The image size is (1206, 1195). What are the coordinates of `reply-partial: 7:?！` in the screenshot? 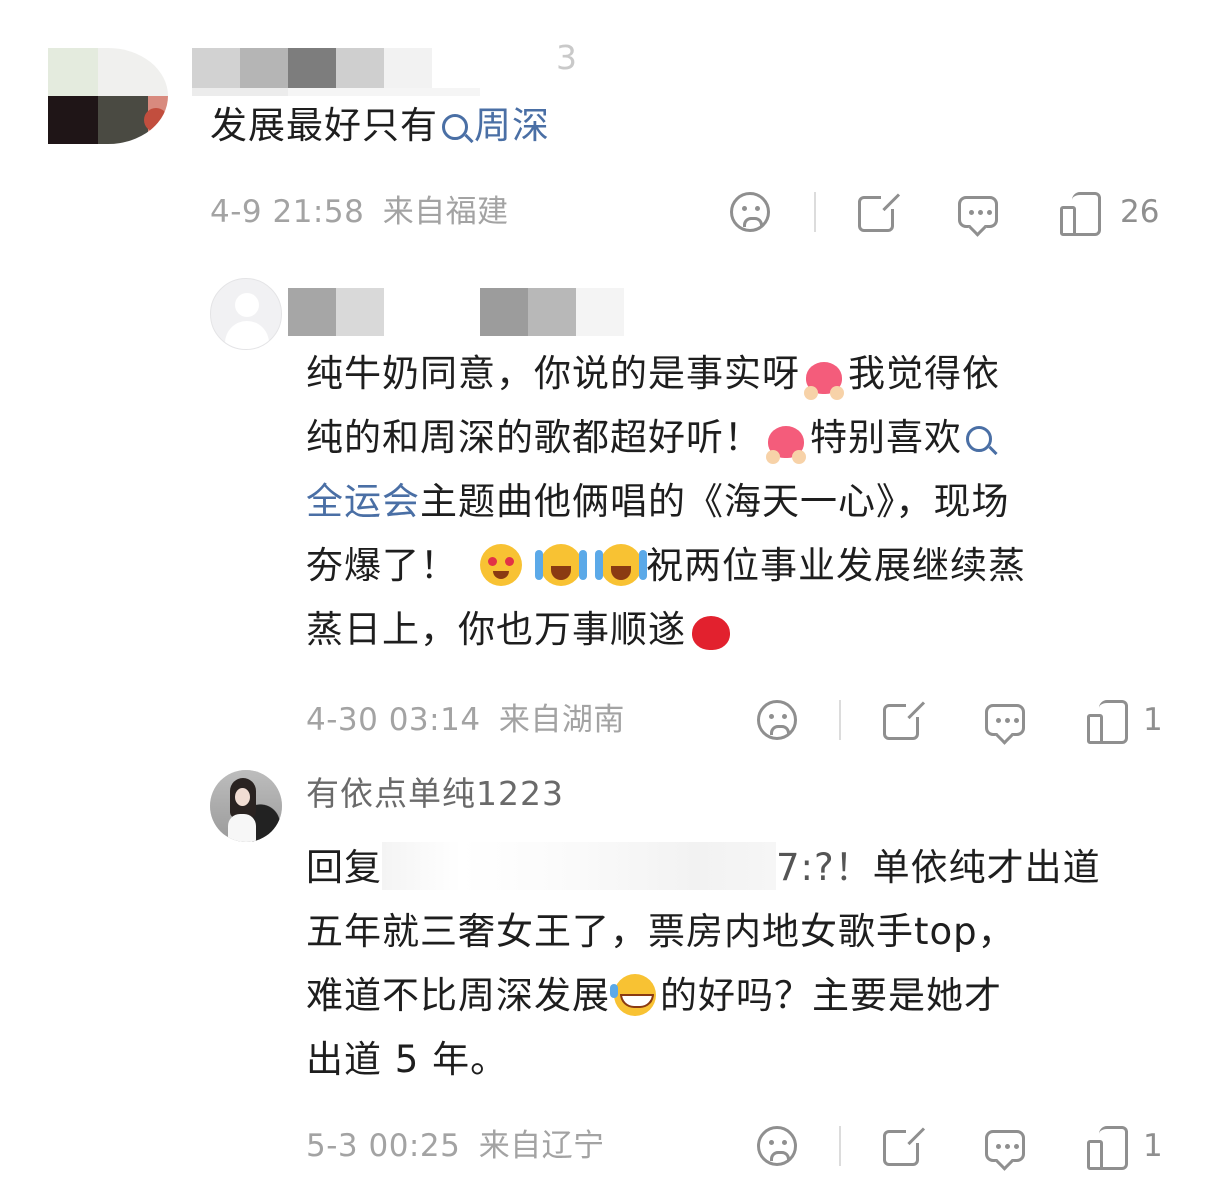 It's located at (824, 867).